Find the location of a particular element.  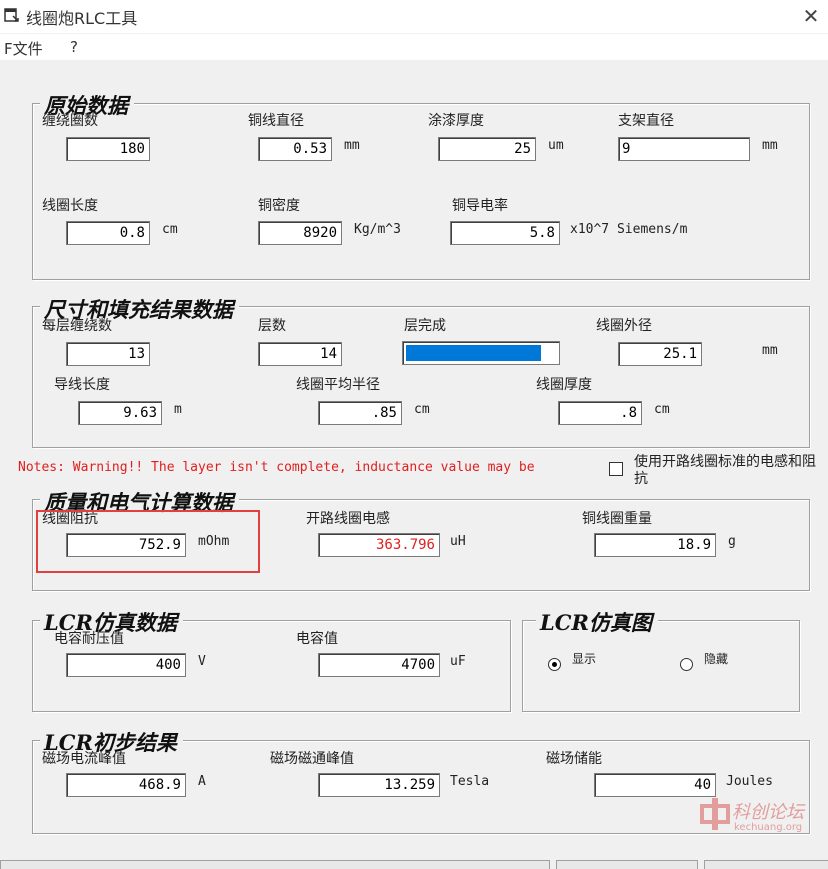

close-button: ✕ is located at coordinates (811, 16).